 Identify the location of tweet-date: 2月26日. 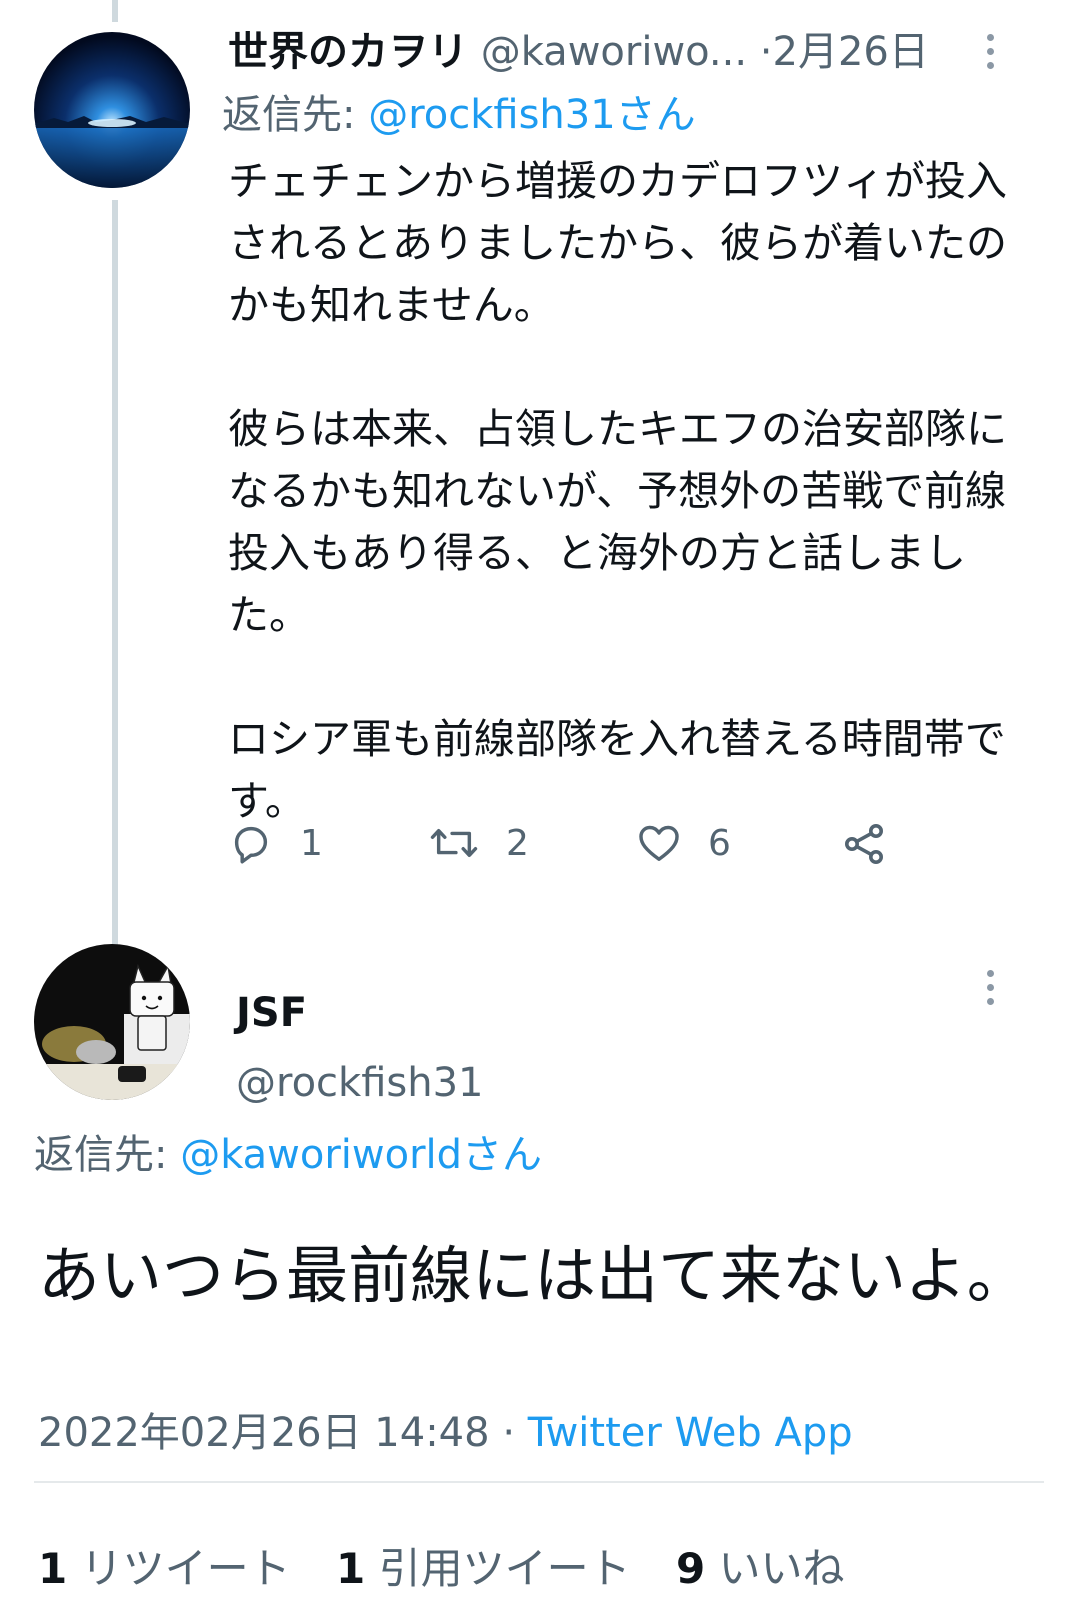
(851, 52).